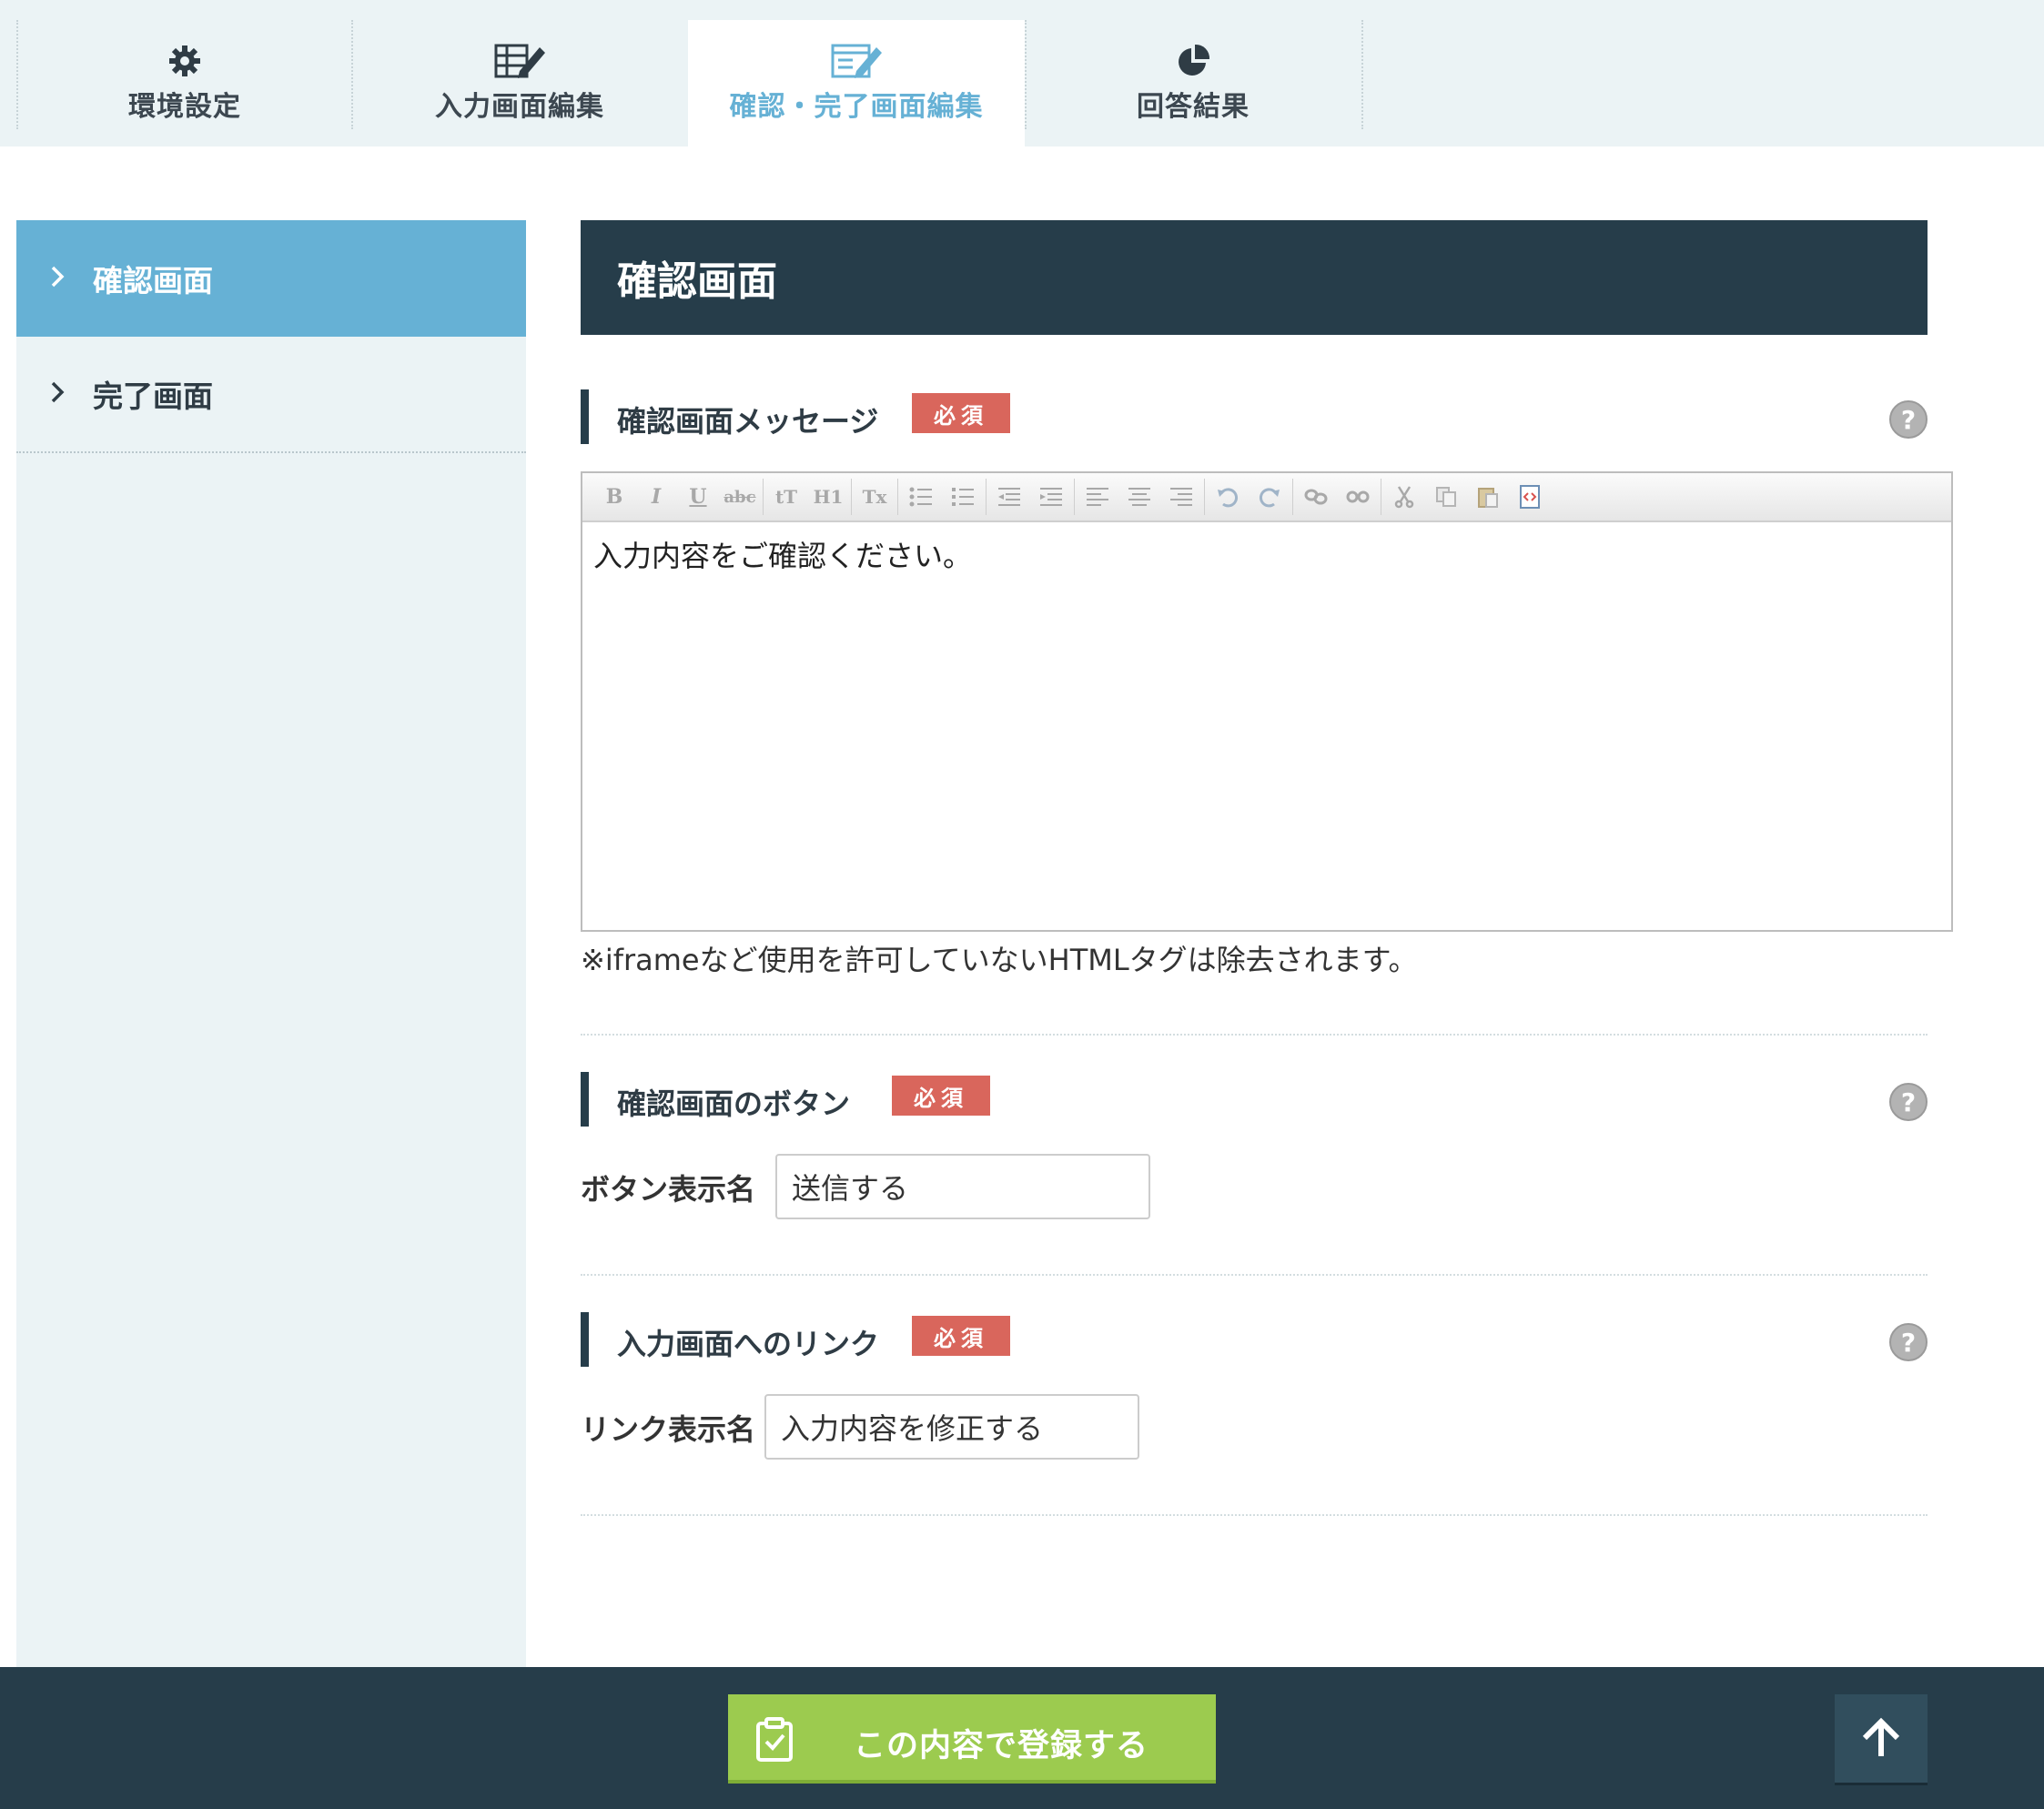 The image size is (2044, 1809). What do you see at coordinates (271, 395) in the screenshot?
I see `sidebar-item-complete-screen: 完了画面` at bounding box center [271, 395].